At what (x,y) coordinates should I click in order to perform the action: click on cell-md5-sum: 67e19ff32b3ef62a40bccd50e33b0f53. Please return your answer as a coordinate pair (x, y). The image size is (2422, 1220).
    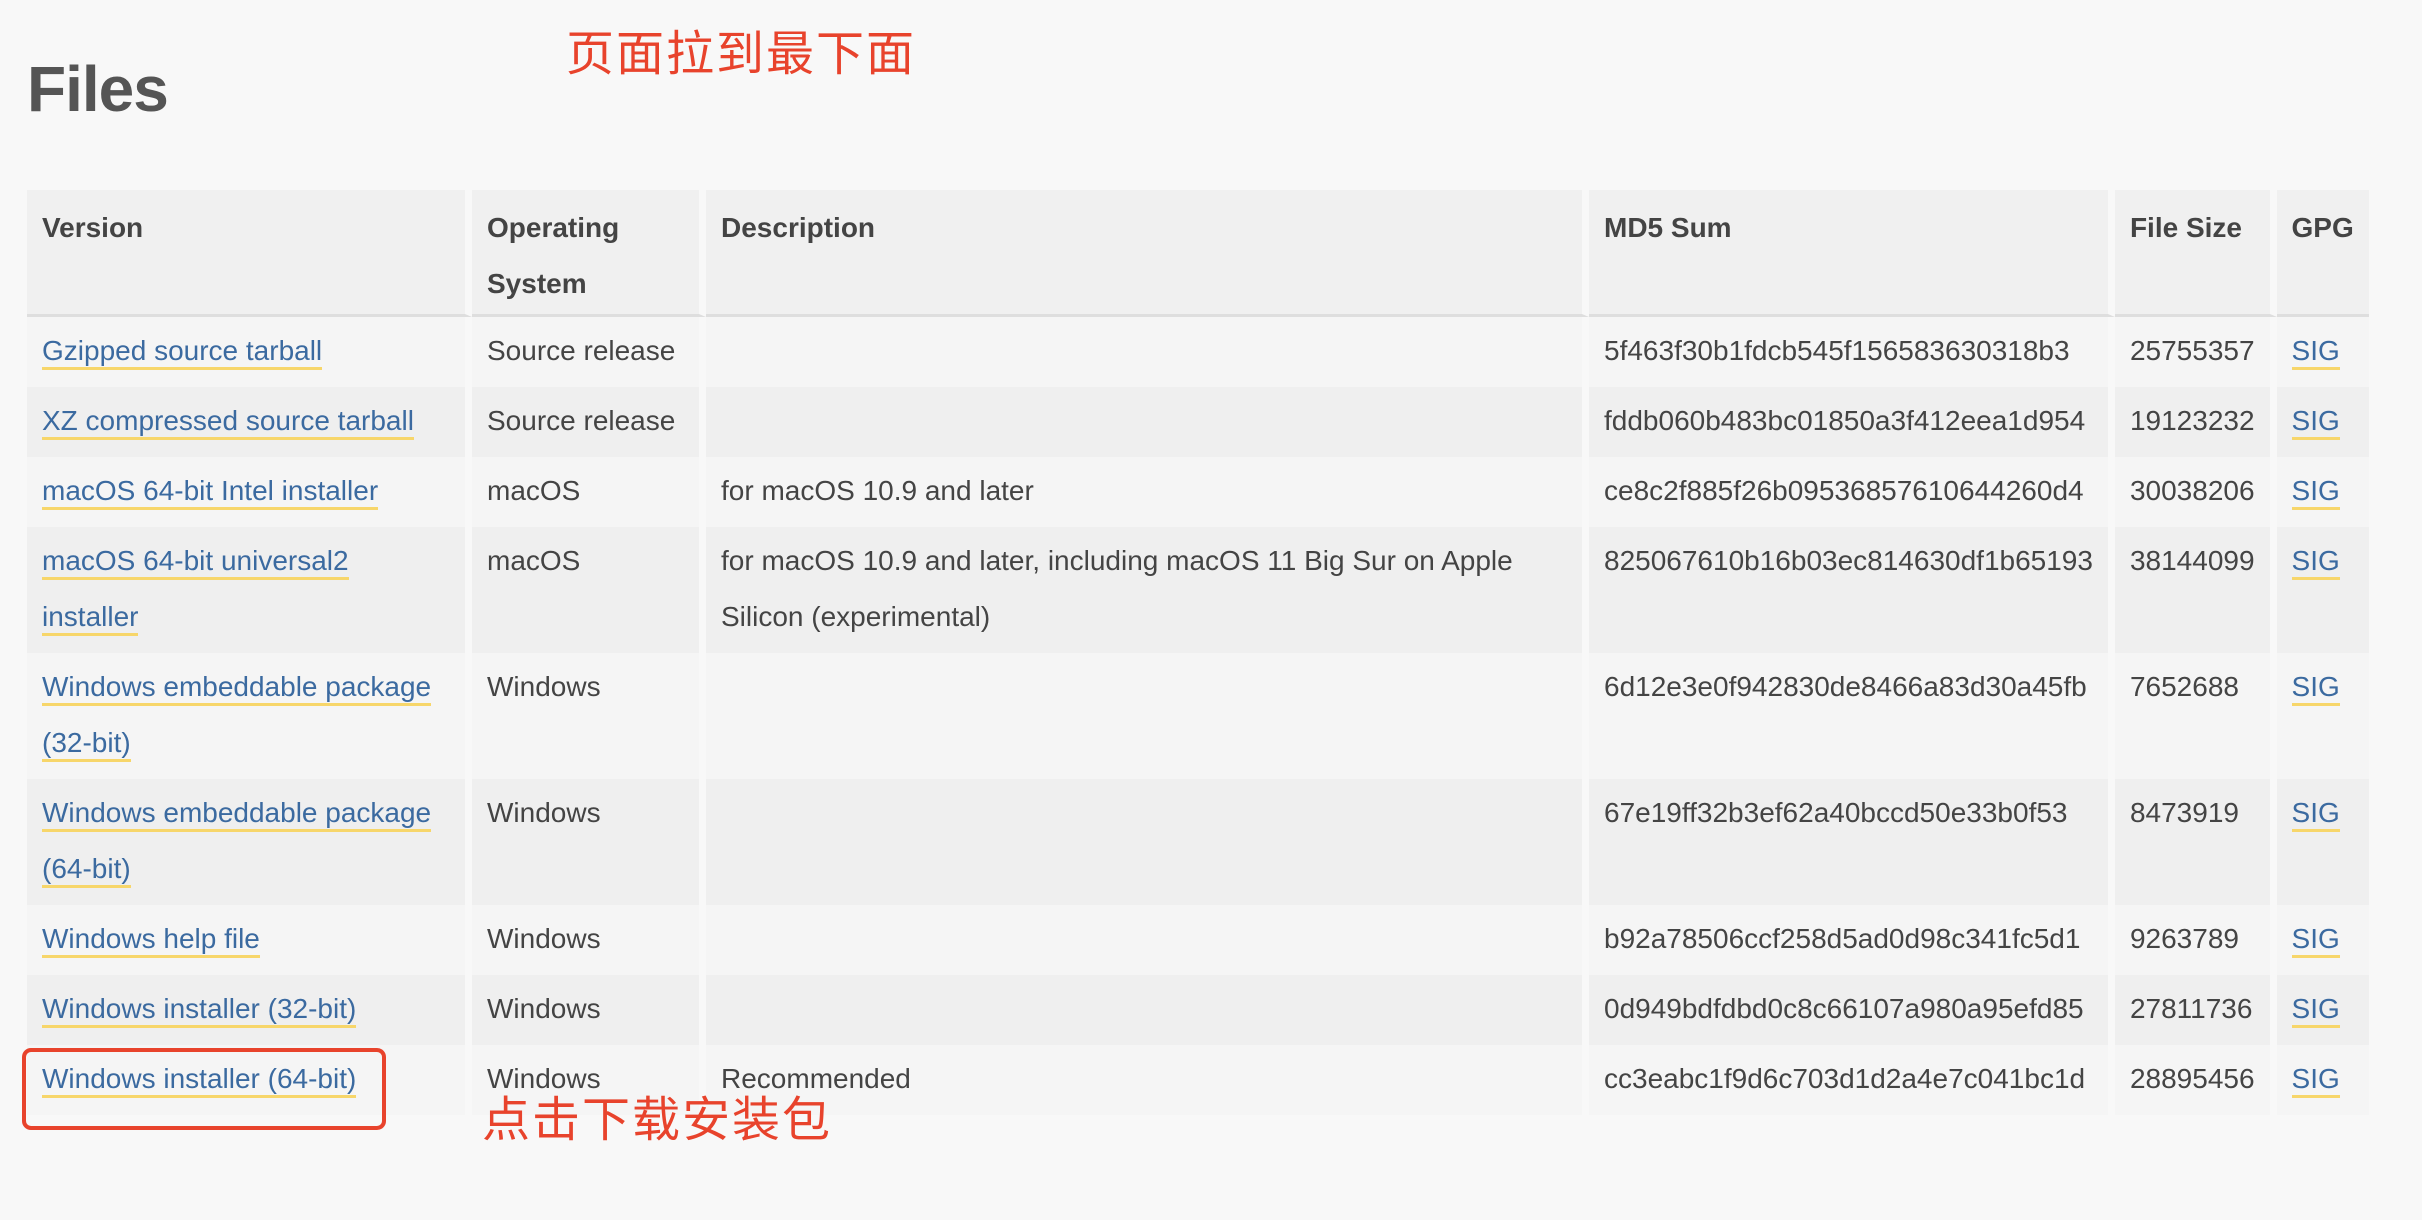
    Looking at the image, I should click on (1852, 842).